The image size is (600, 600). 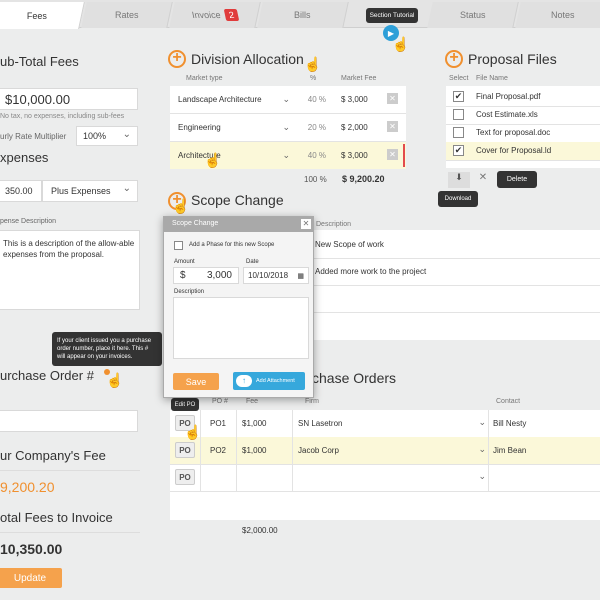 I want to click on close-icon: ✕, so click(x=306, y=224).